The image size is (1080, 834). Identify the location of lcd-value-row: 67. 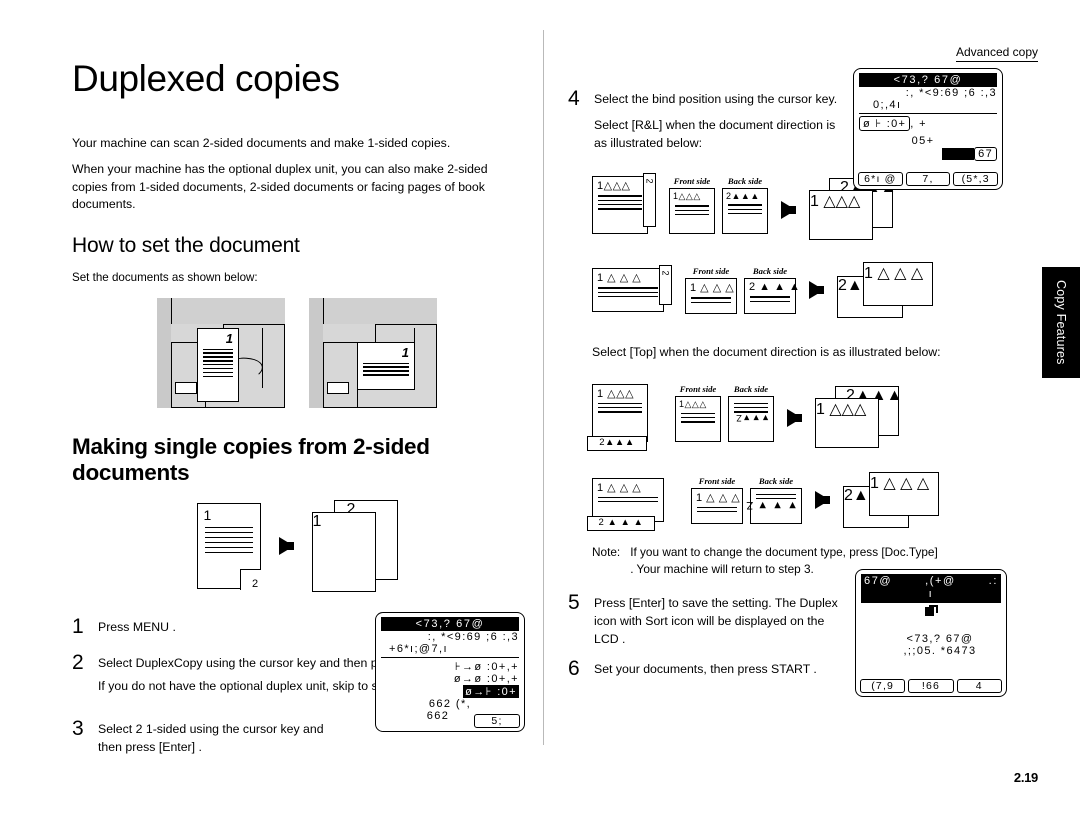
(928, 154).